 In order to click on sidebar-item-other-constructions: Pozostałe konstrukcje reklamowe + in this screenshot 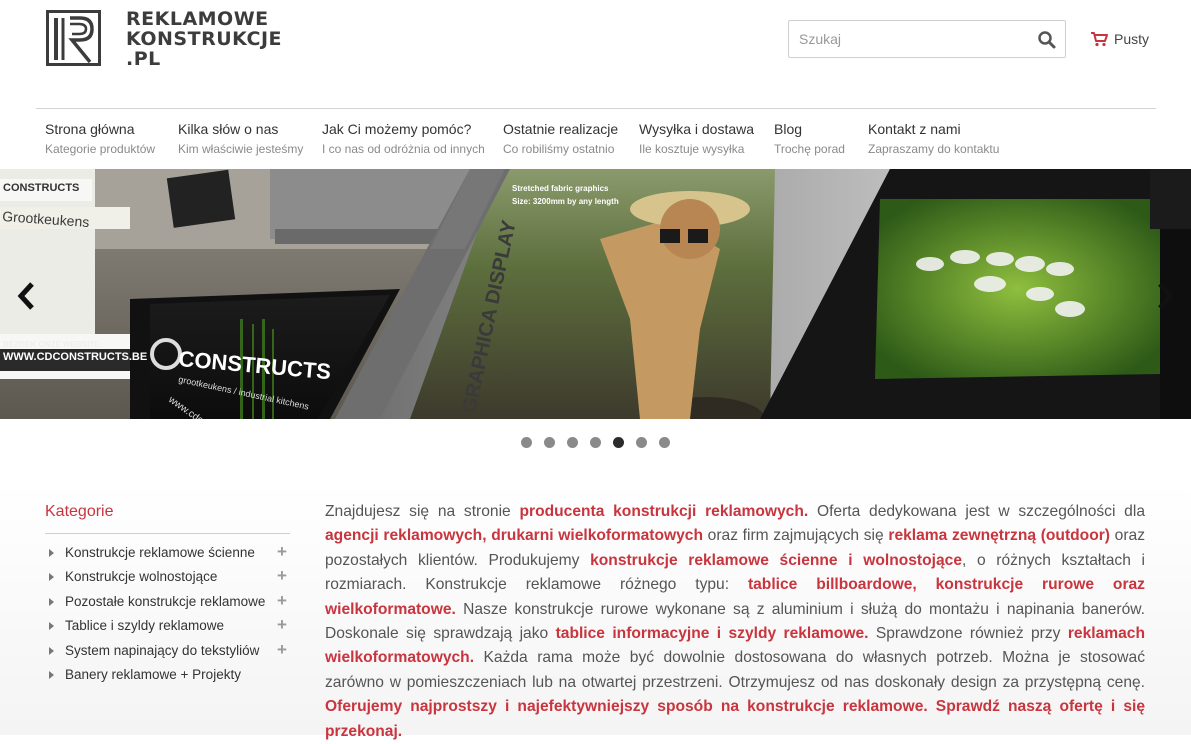, I will do `click(167, 604)`.